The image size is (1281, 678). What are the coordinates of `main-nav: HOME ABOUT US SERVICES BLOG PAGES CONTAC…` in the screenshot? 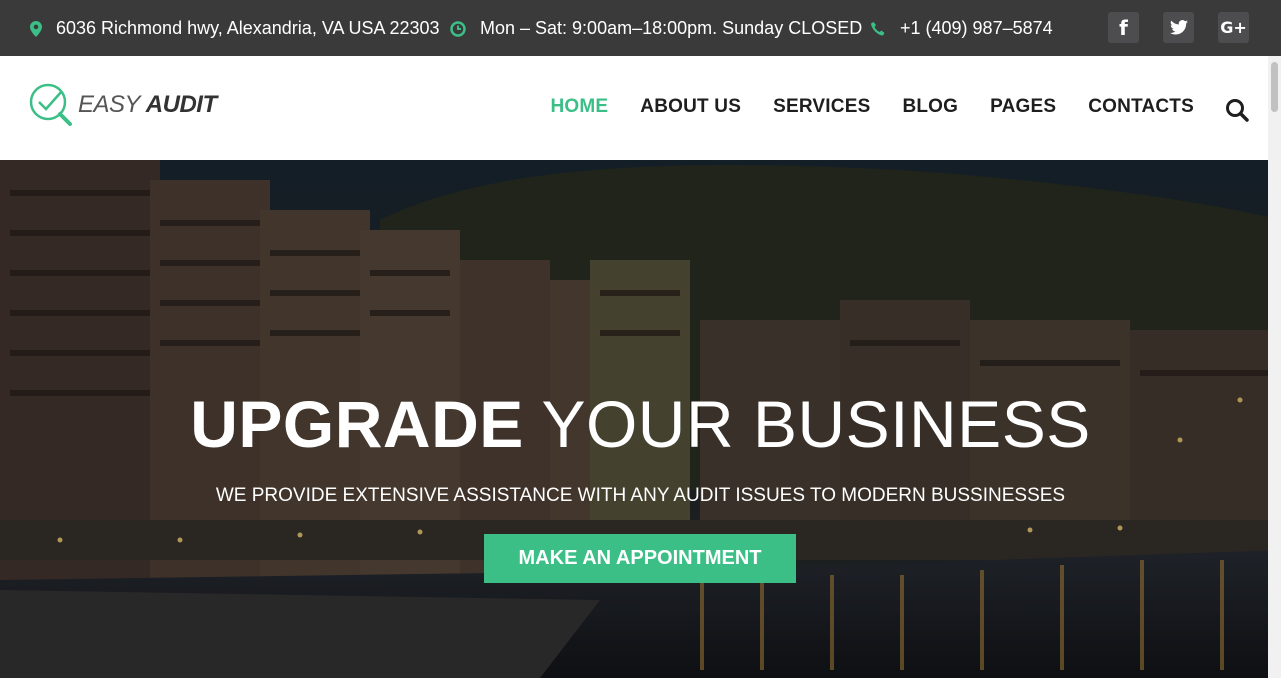 It's located at (856, 107).